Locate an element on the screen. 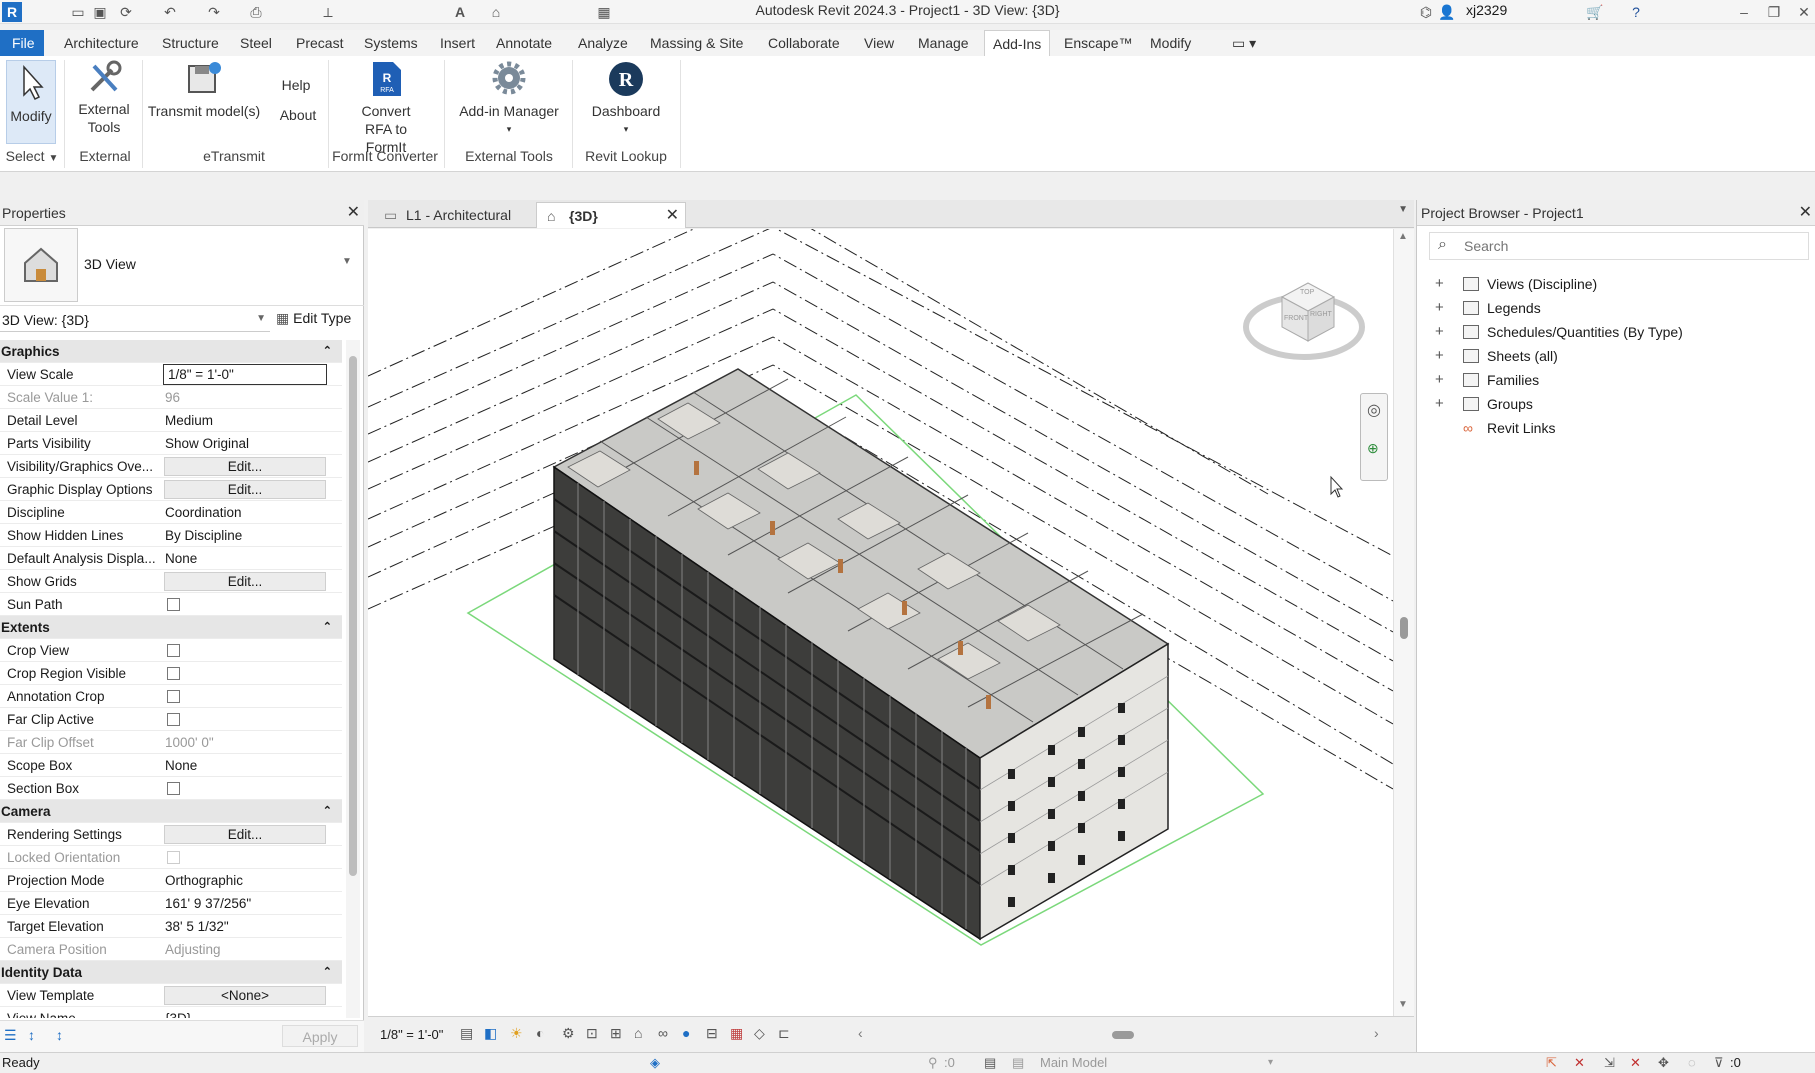  scroll-right-icon: › is located at coordinates (1376, 1033).